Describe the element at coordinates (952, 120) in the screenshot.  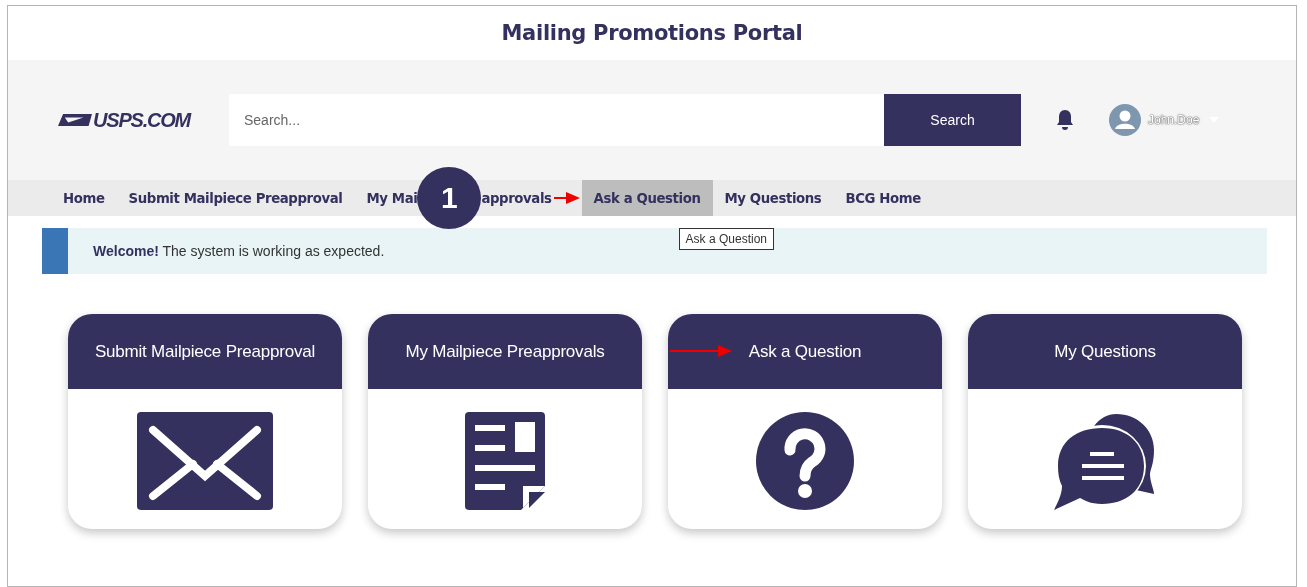
I see `search-button: Search` at that location.